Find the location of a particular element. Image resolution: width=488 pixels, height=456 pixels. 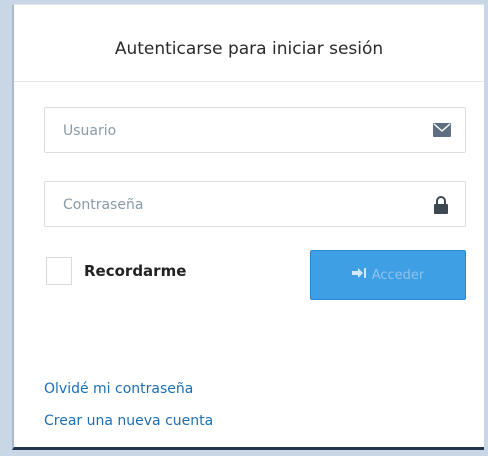

username-field is located at coordinates (255, 130).